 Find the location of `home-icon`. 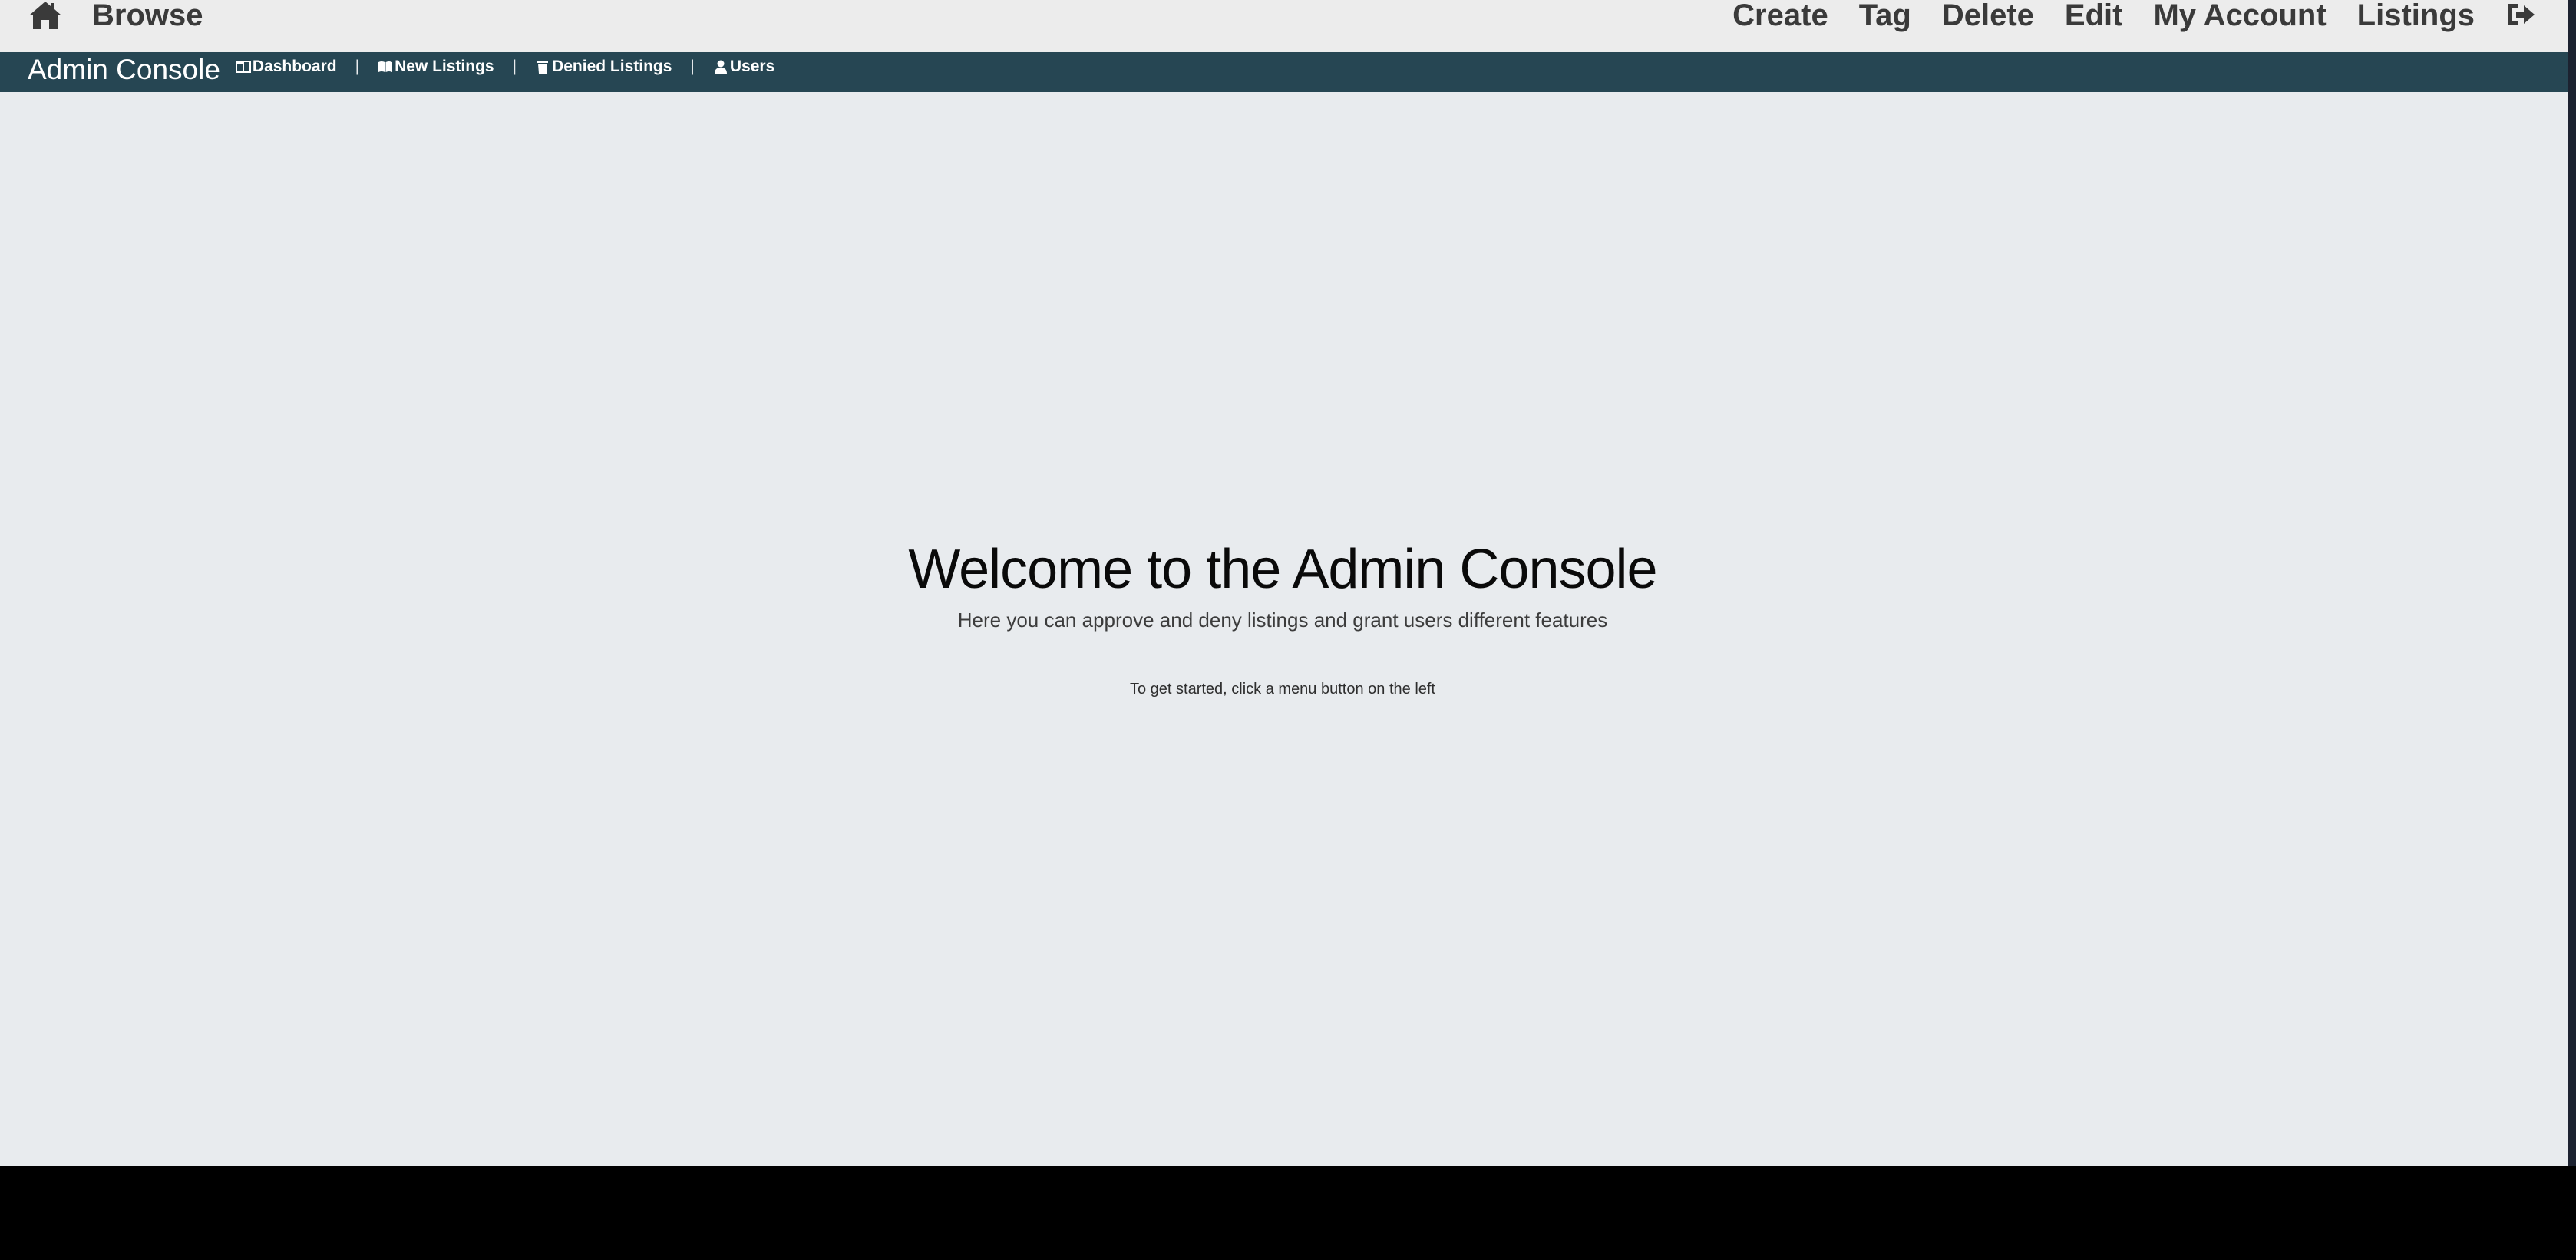

home-icon is located at coordinates (45, 15).